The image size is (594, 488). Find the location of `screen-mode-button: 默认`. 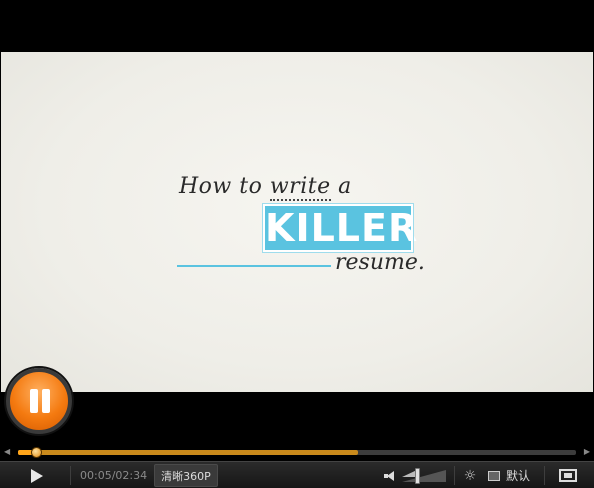

screen-mode-button: 默认 is located at coordinates (509, 475).